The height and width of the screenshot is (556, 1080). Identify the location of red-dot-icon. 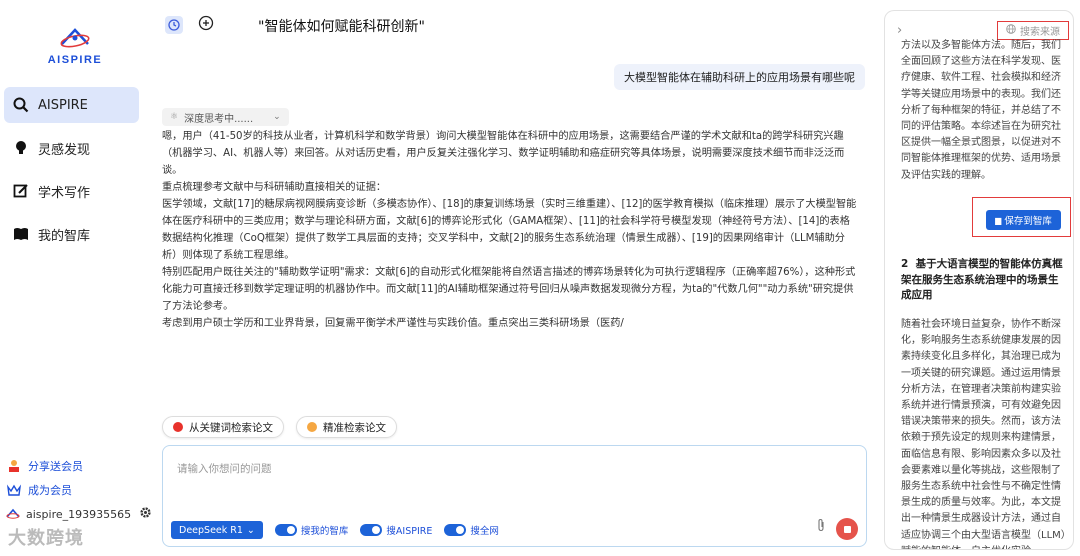
(178, 427).